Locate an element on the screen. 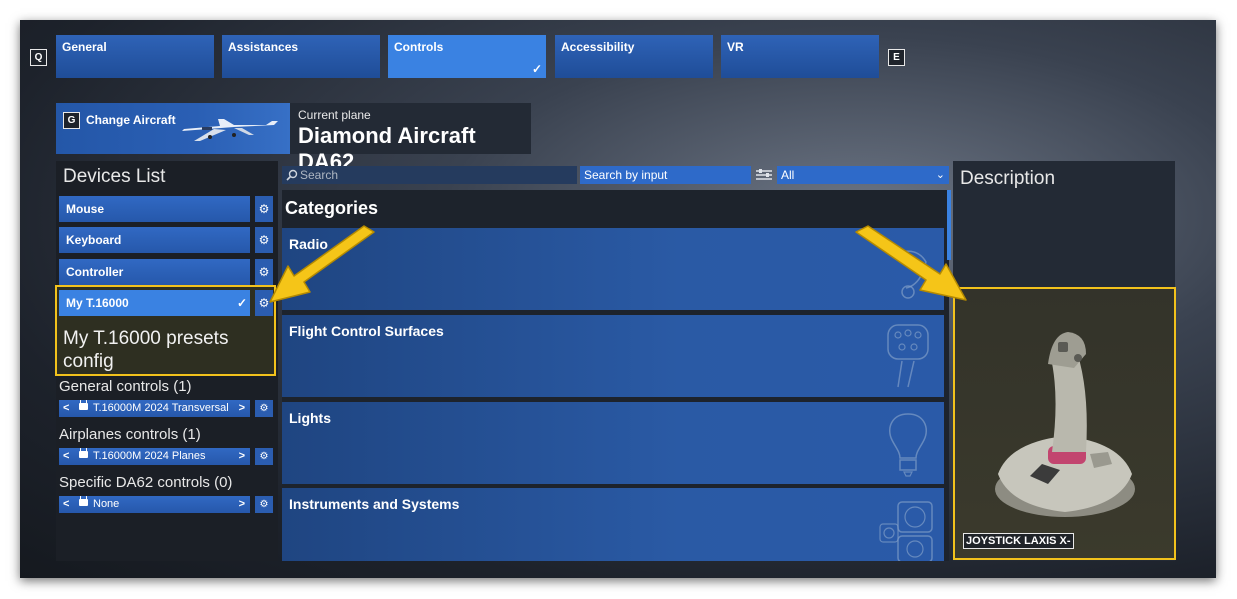 The width and height of the screenshot is (1237, 599). device-mouse-label: Mouse is located at coordinates (85, 209).